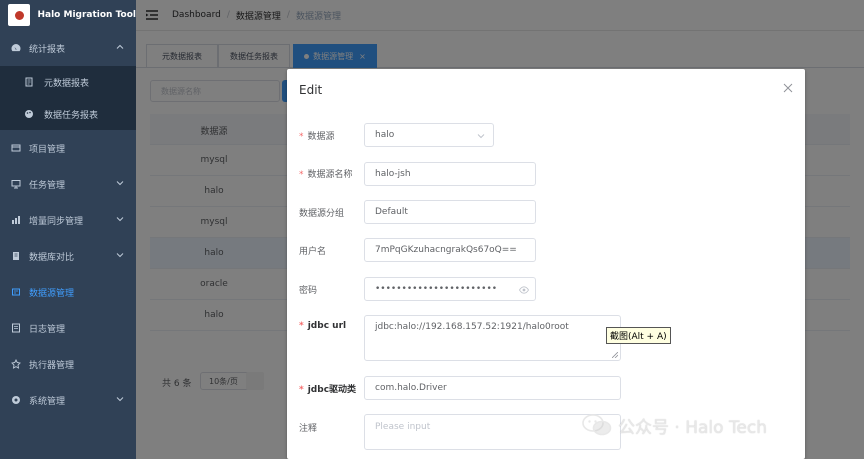  I want to click on system-icon, so click(16, 400).